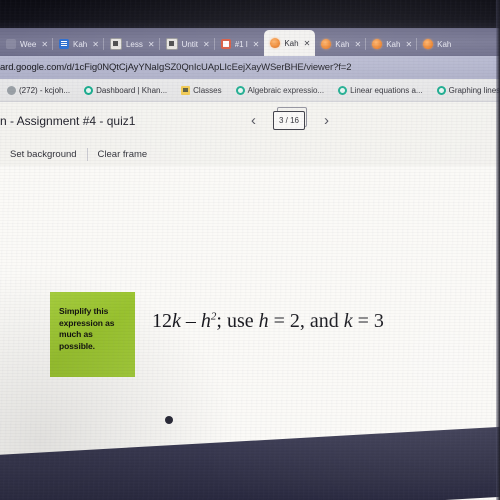  I want to click on browser-tab-7: Kah ✕, so click(340, 44).